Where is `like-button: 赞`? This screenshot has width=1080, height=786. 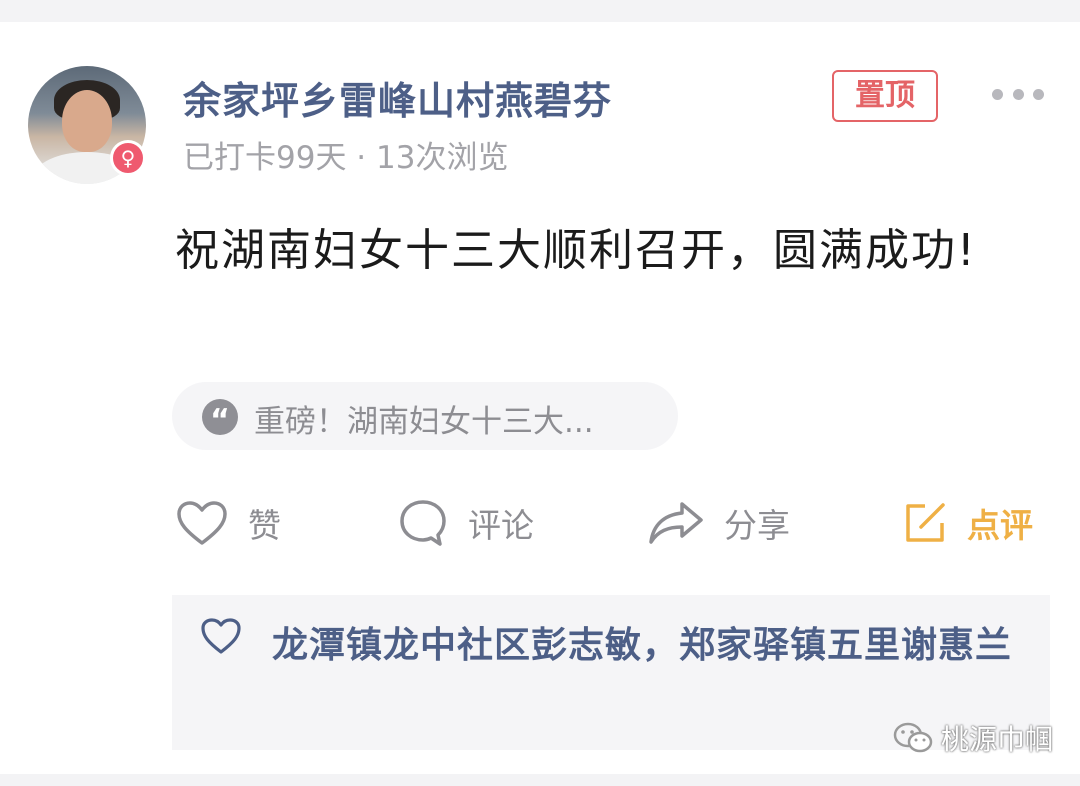 like-button: 赞 is located at coordinates (228, 523).